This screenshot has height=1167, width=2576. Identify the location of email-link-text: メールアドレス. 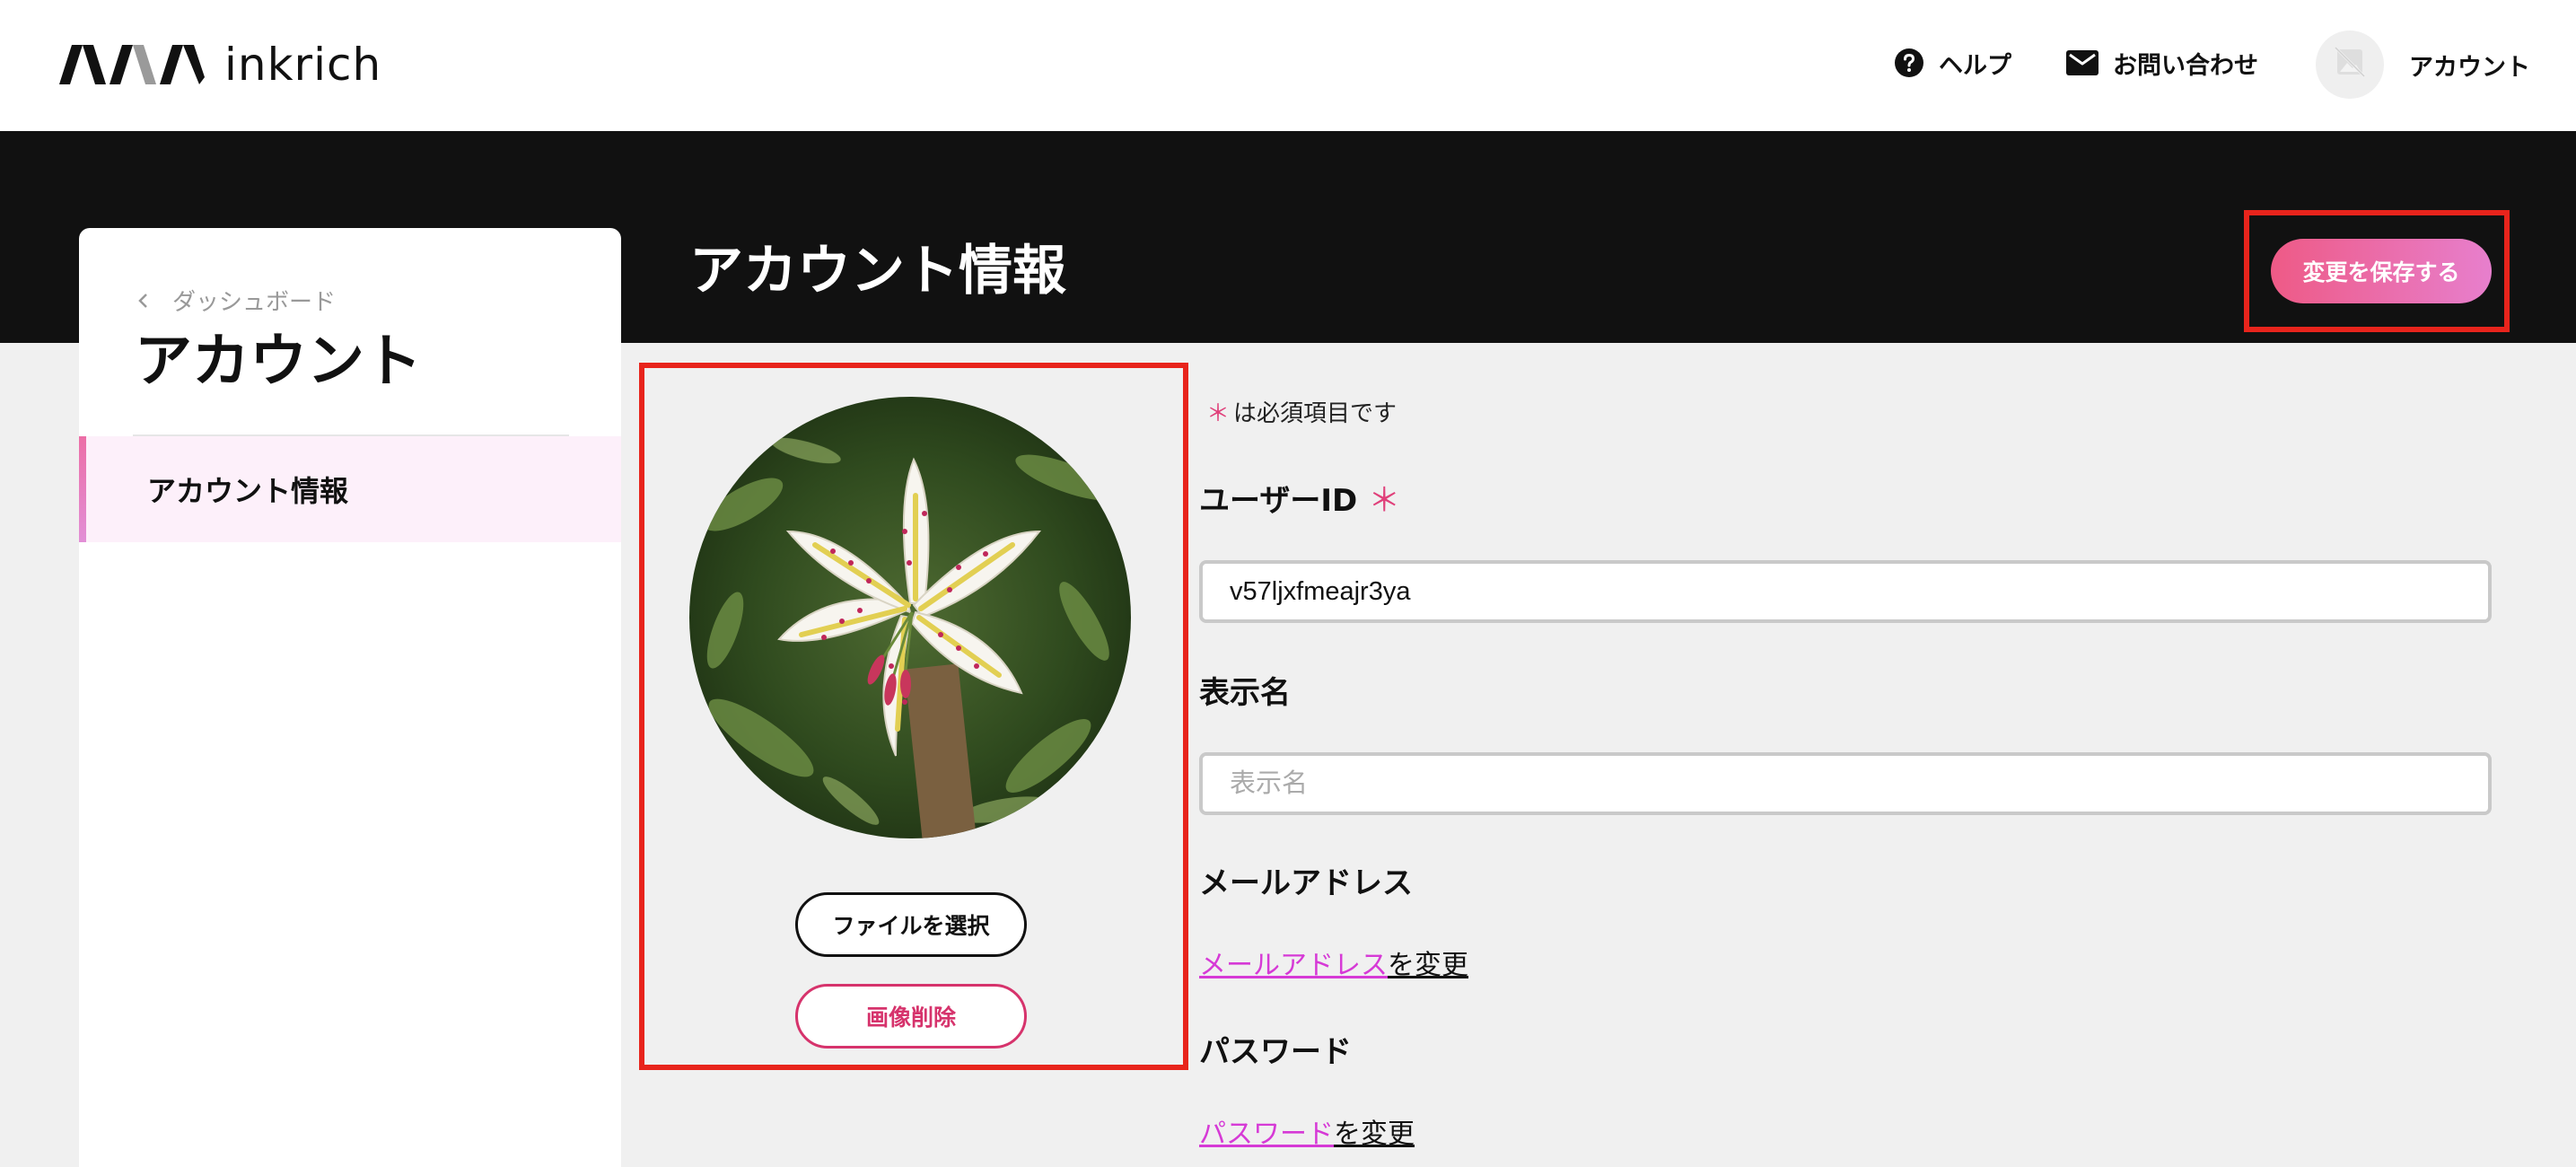
(1293, 962).